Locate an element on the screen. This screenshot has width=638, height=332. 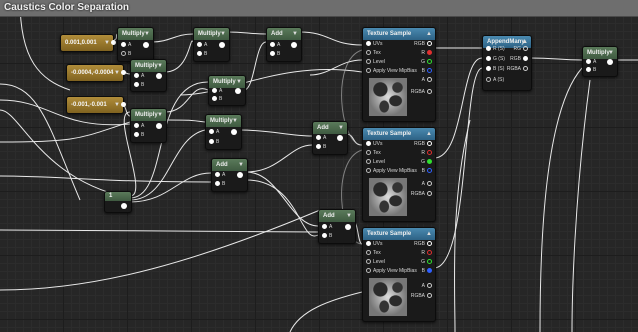
multiply-node-5: Multiply ▼ A B is located at coordinates (227, 90).